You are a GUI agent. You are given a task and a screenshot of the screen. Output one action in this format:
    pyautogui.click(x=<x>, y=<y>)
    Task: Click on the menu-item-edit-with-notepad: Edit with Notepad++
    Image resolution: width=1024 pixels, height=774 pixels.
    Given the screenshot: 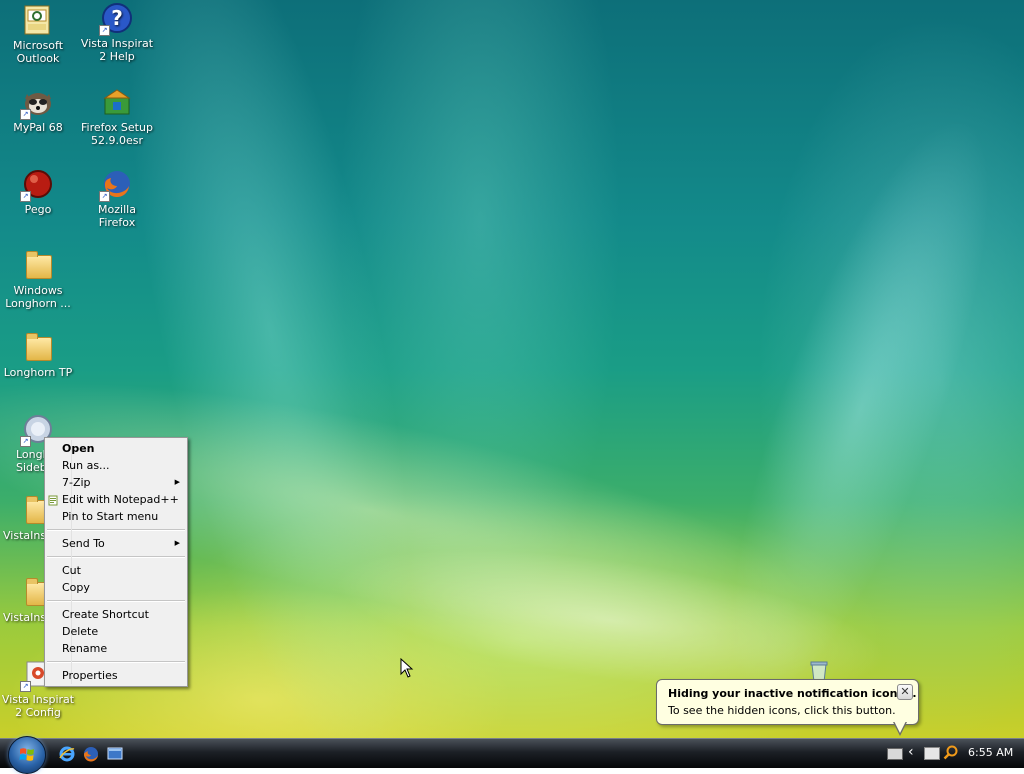 What is the action you would take?
    pyautogui.click(x=116, y=499)
    